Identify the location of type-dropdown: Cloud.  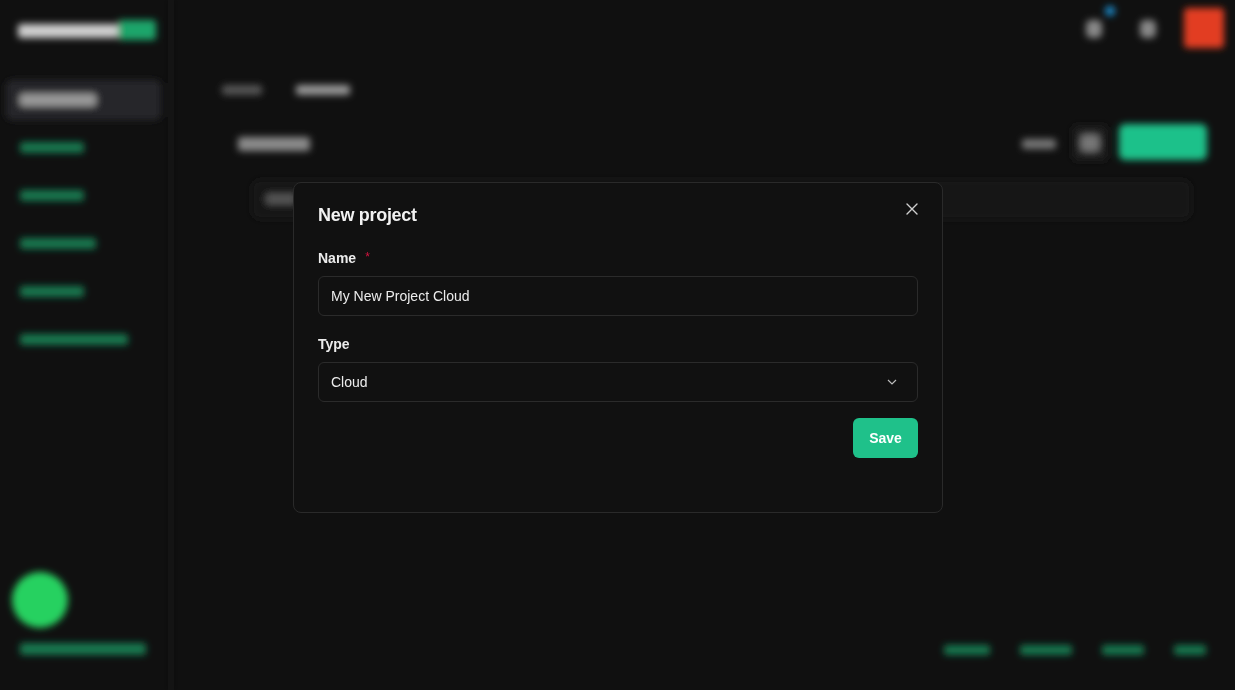
(618, 382).